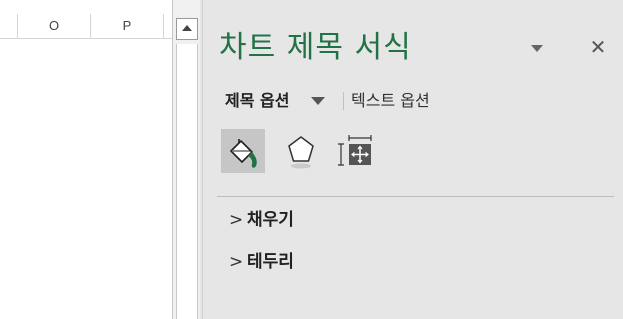 This screenshot has width=623, height=319. What do you see at coordinates (270, 262) in the screenshot?
I see `border-section-label: 테두리` at bounding box center [270, 262].